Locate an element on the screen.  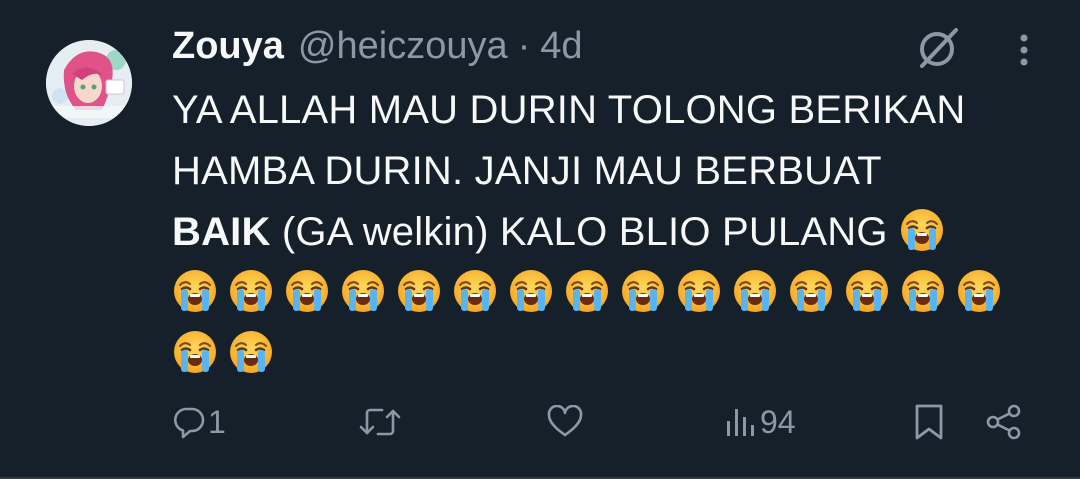
action-bar: 1 94 is located at coordinates (602, 422).